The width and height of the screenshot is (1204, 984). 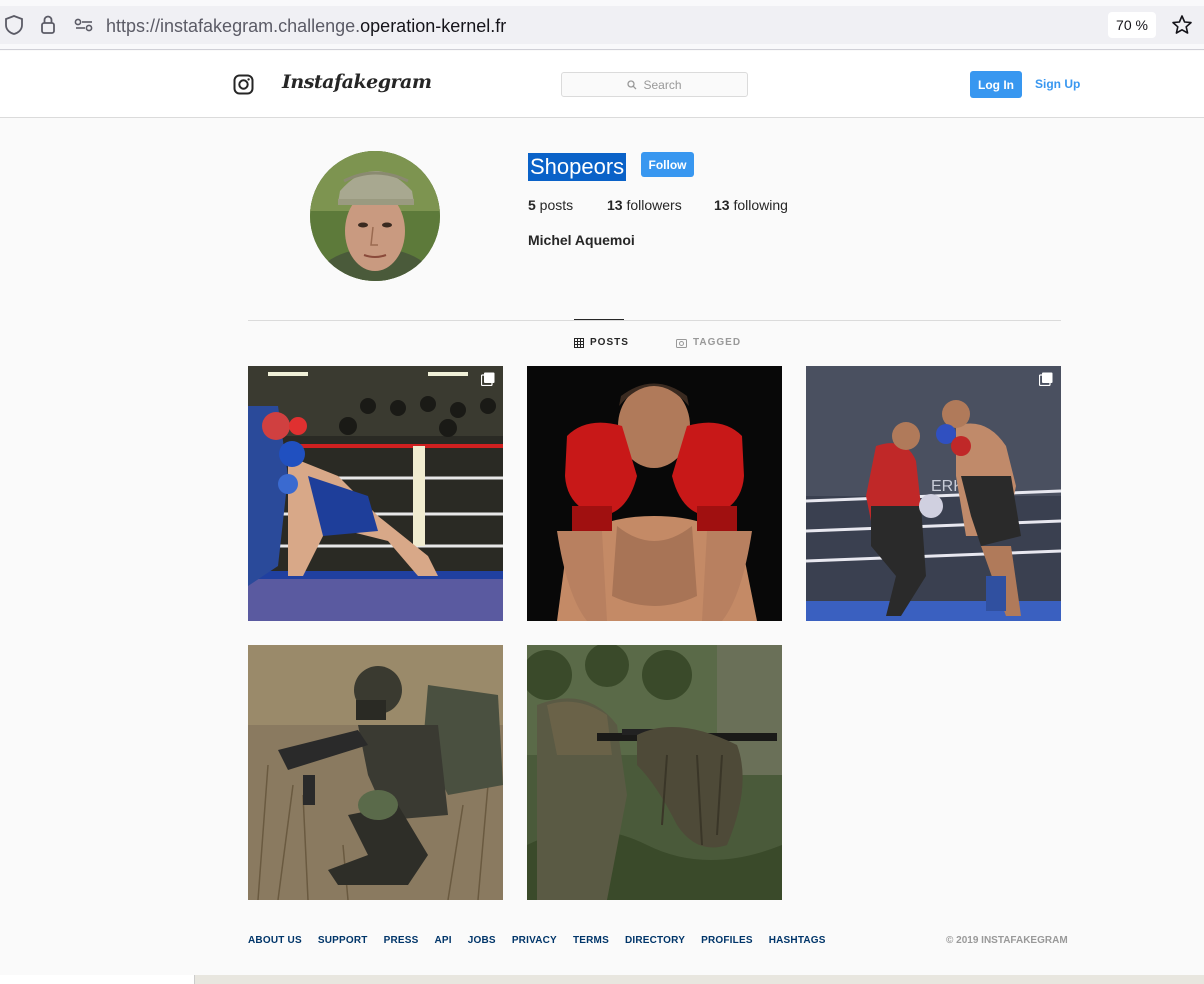 What do you see at coordinates (97, 979) in the screenshot?
I see `bottom-tab` at bounding box center [97, 979].